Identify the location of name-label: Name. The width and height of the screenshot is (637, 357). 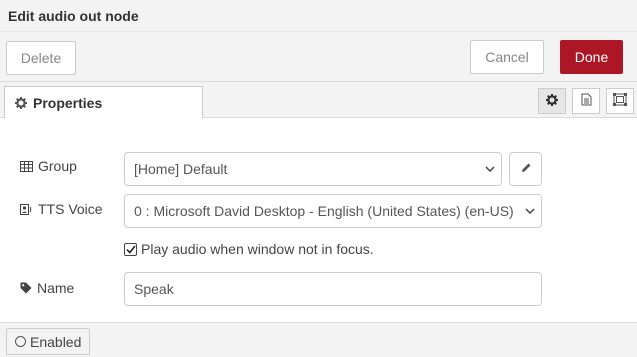
(47, 288).